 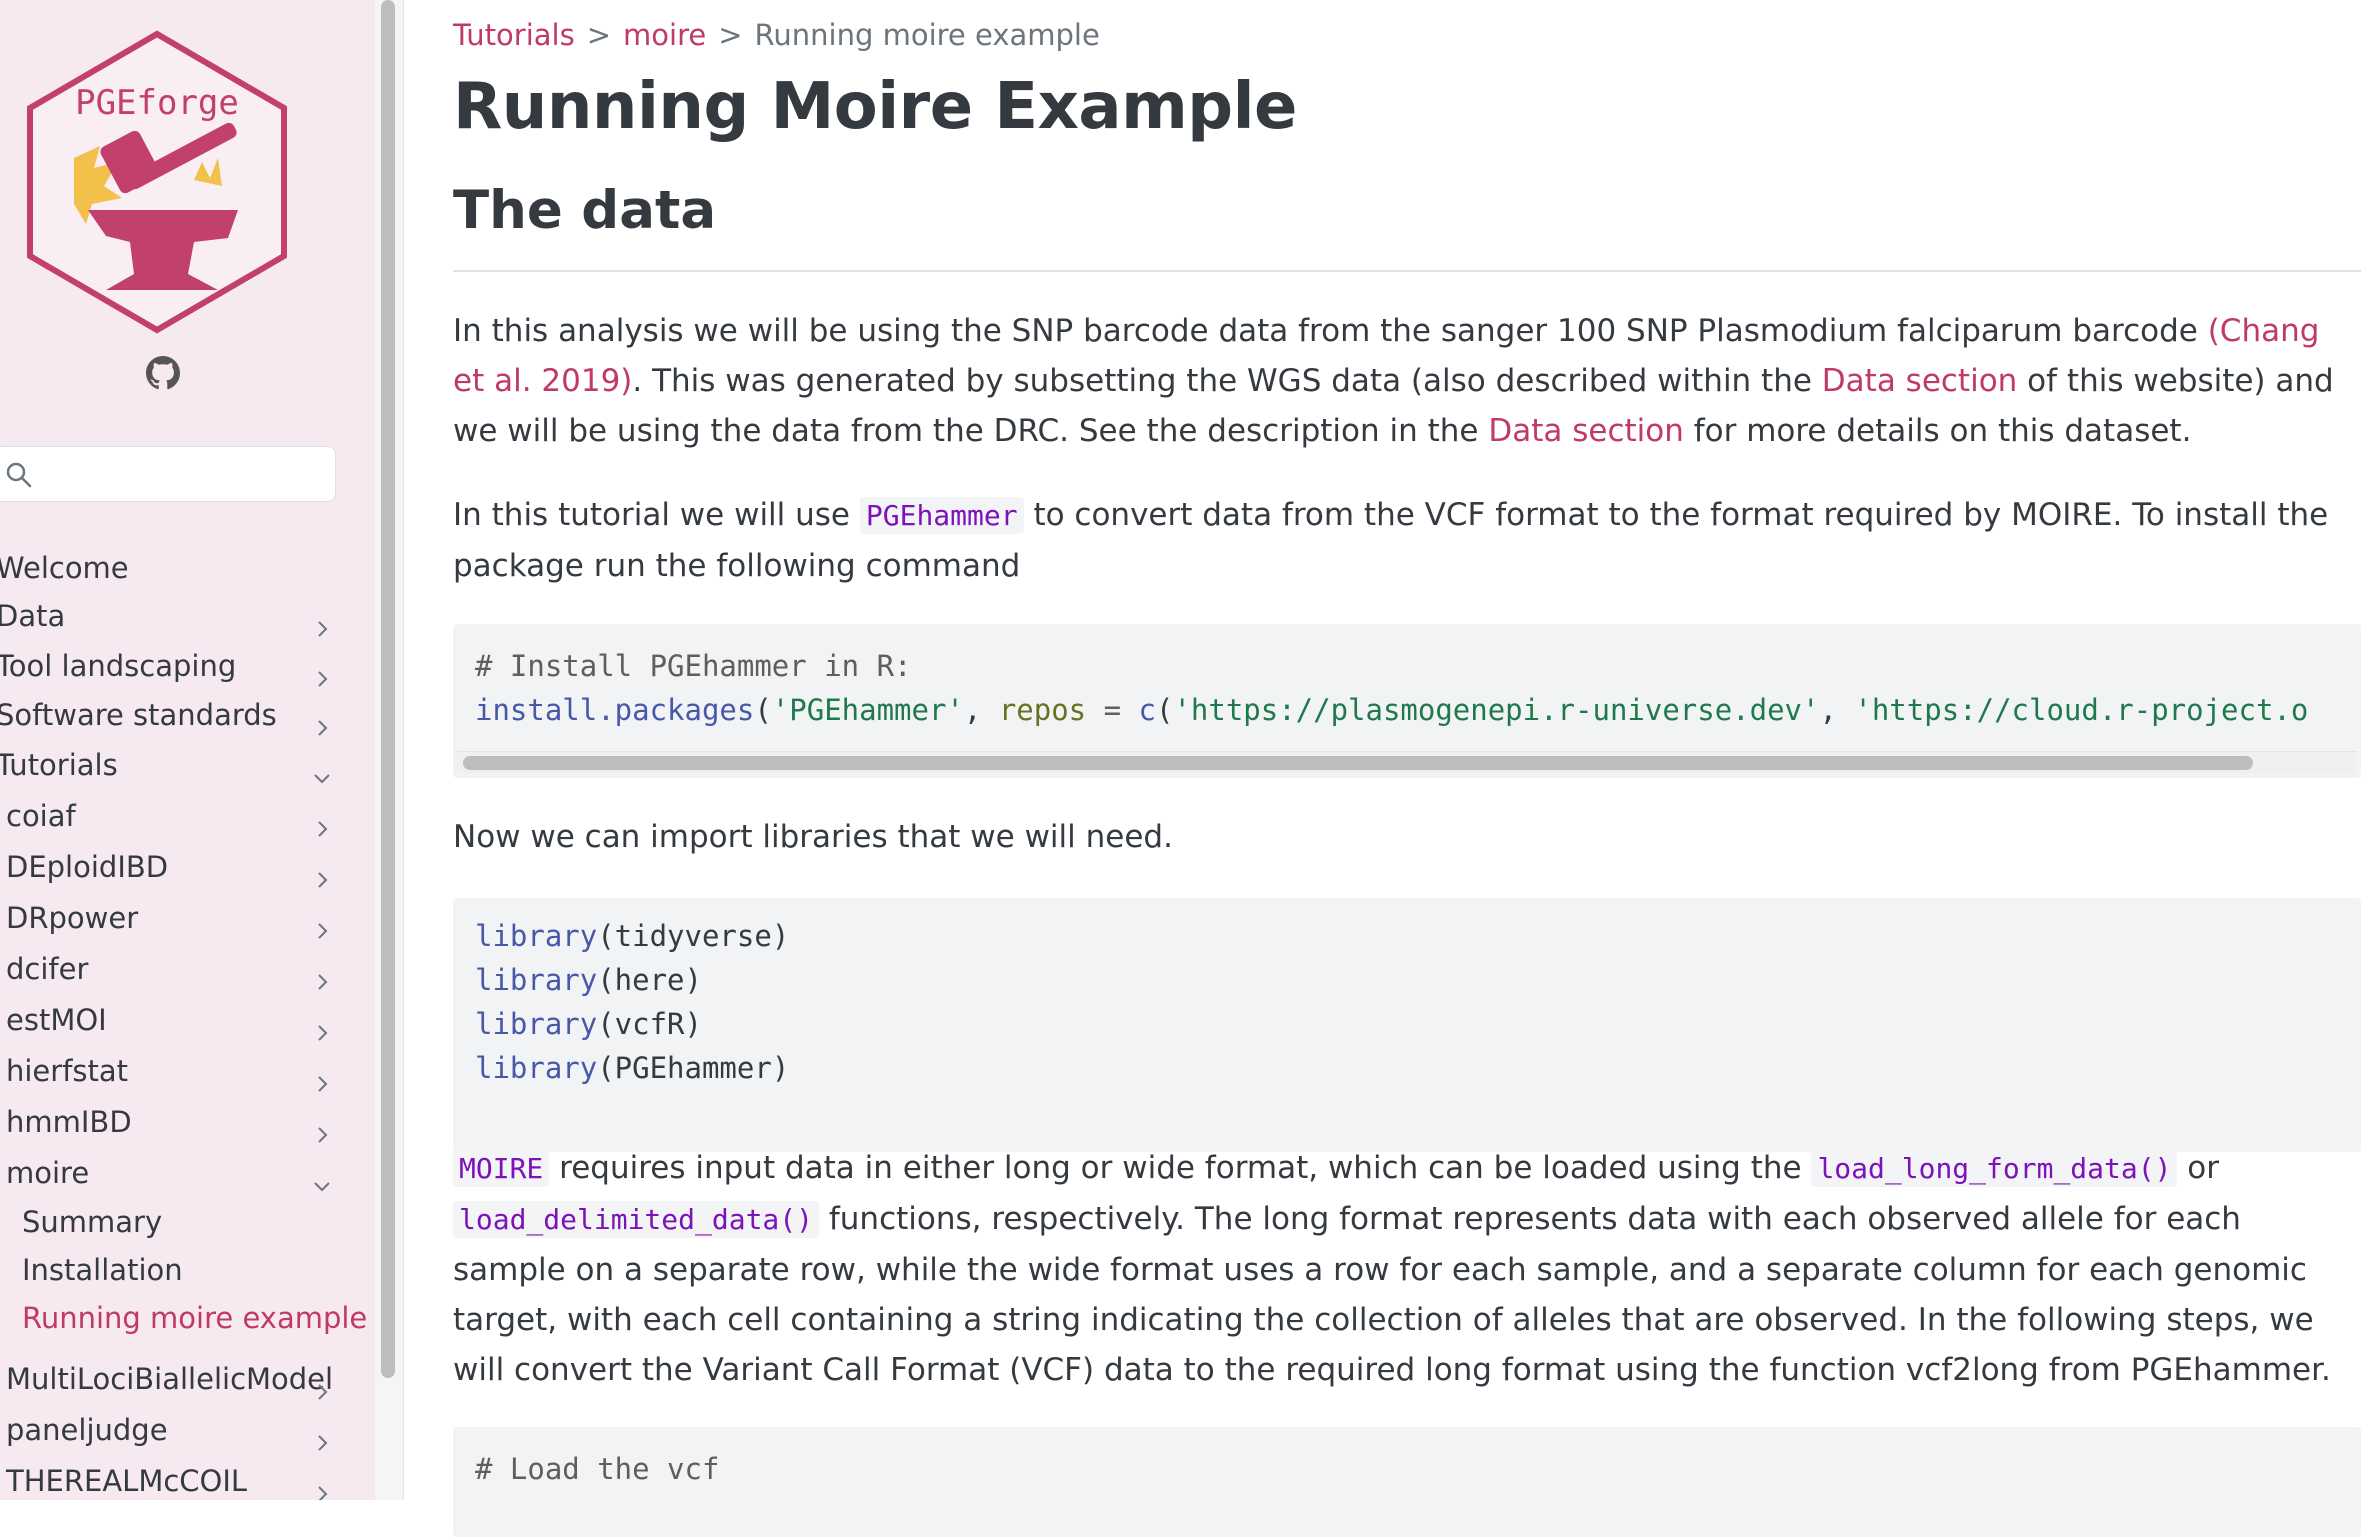 I want to click on code-line-library: library(vcfR), so click(x=588, y=1024).